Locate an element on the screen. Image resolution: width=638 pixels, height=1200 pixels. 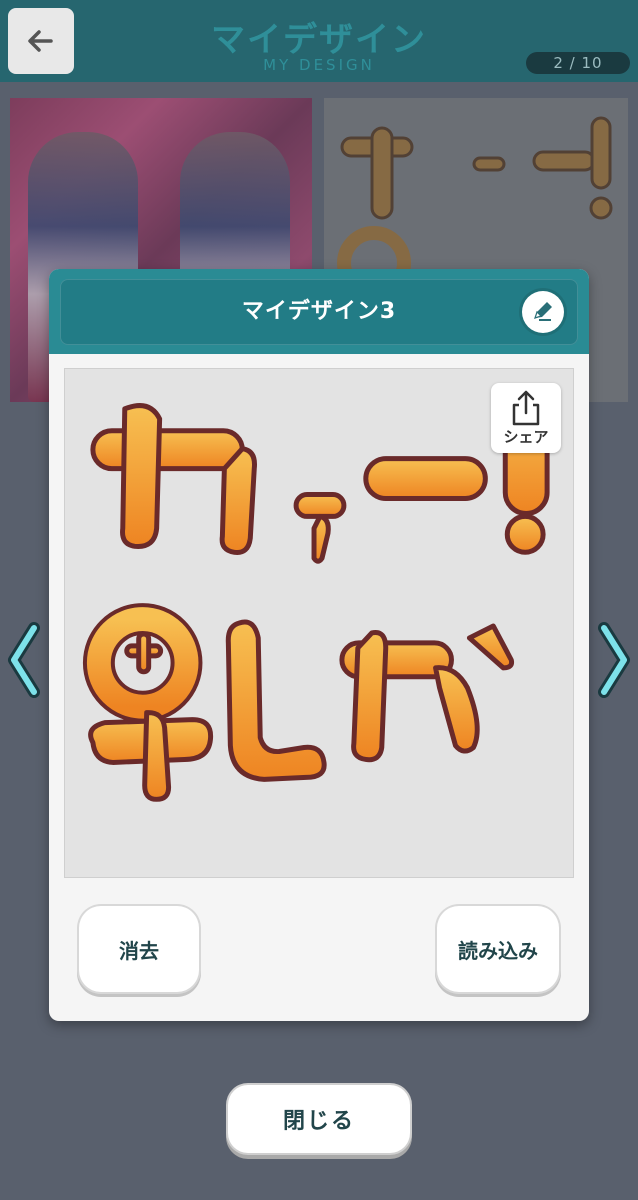
page-counter: 2 / 10 is located at coordinates (578, 63).